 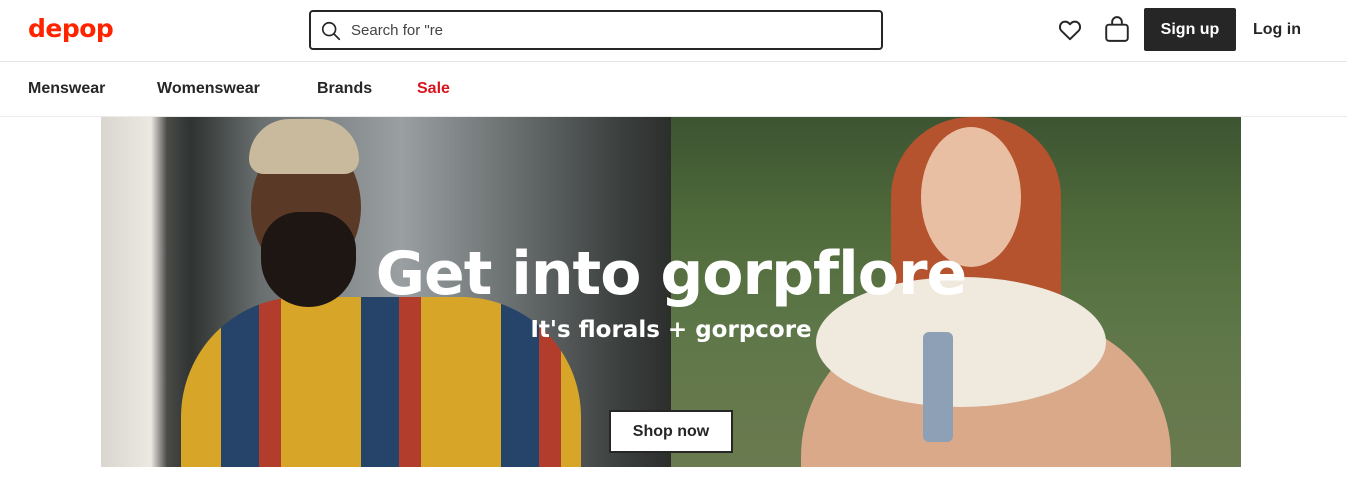 What do you see at coordinates (208, 89) in the screenshot?
I see `nav-item-womenswear: Womenswear` at bounding box center [208, 89].